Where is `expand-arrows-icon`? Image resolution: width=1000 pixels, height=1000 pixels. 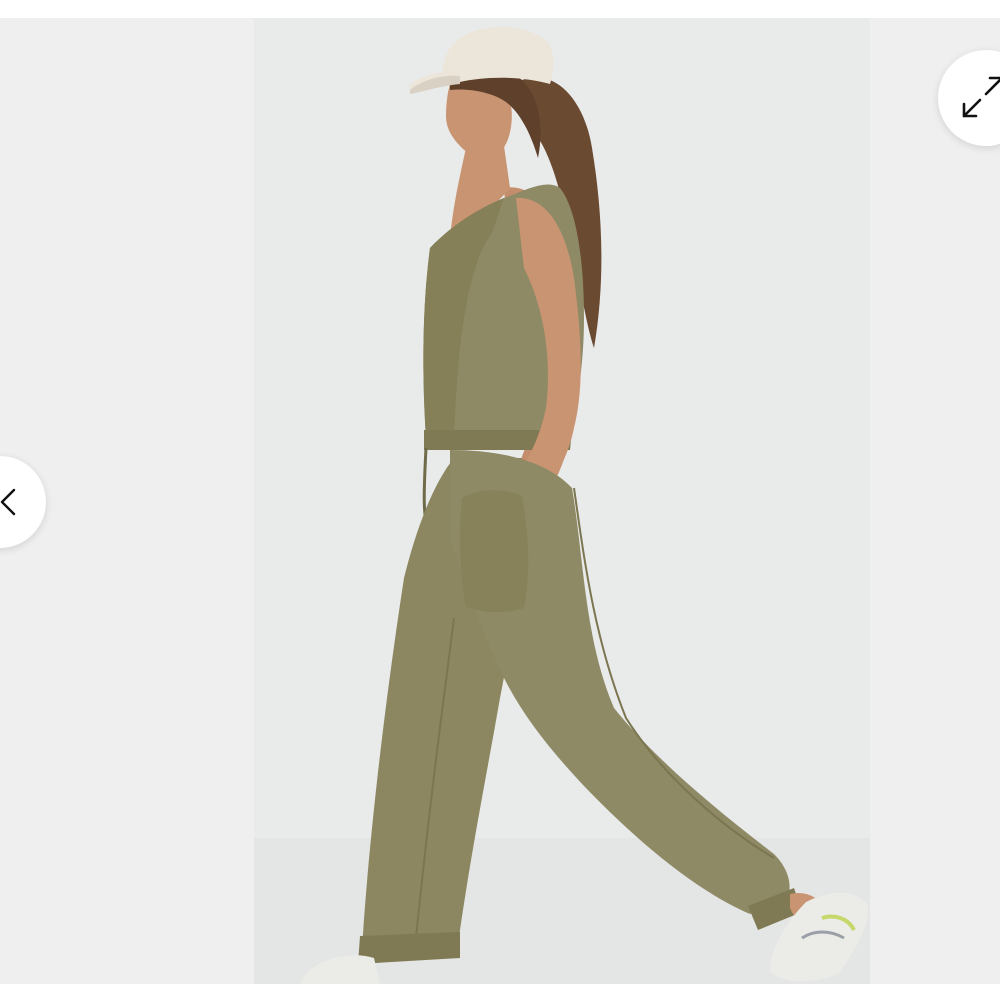 expand-arrows-icon is located at coordinates (981, 97).